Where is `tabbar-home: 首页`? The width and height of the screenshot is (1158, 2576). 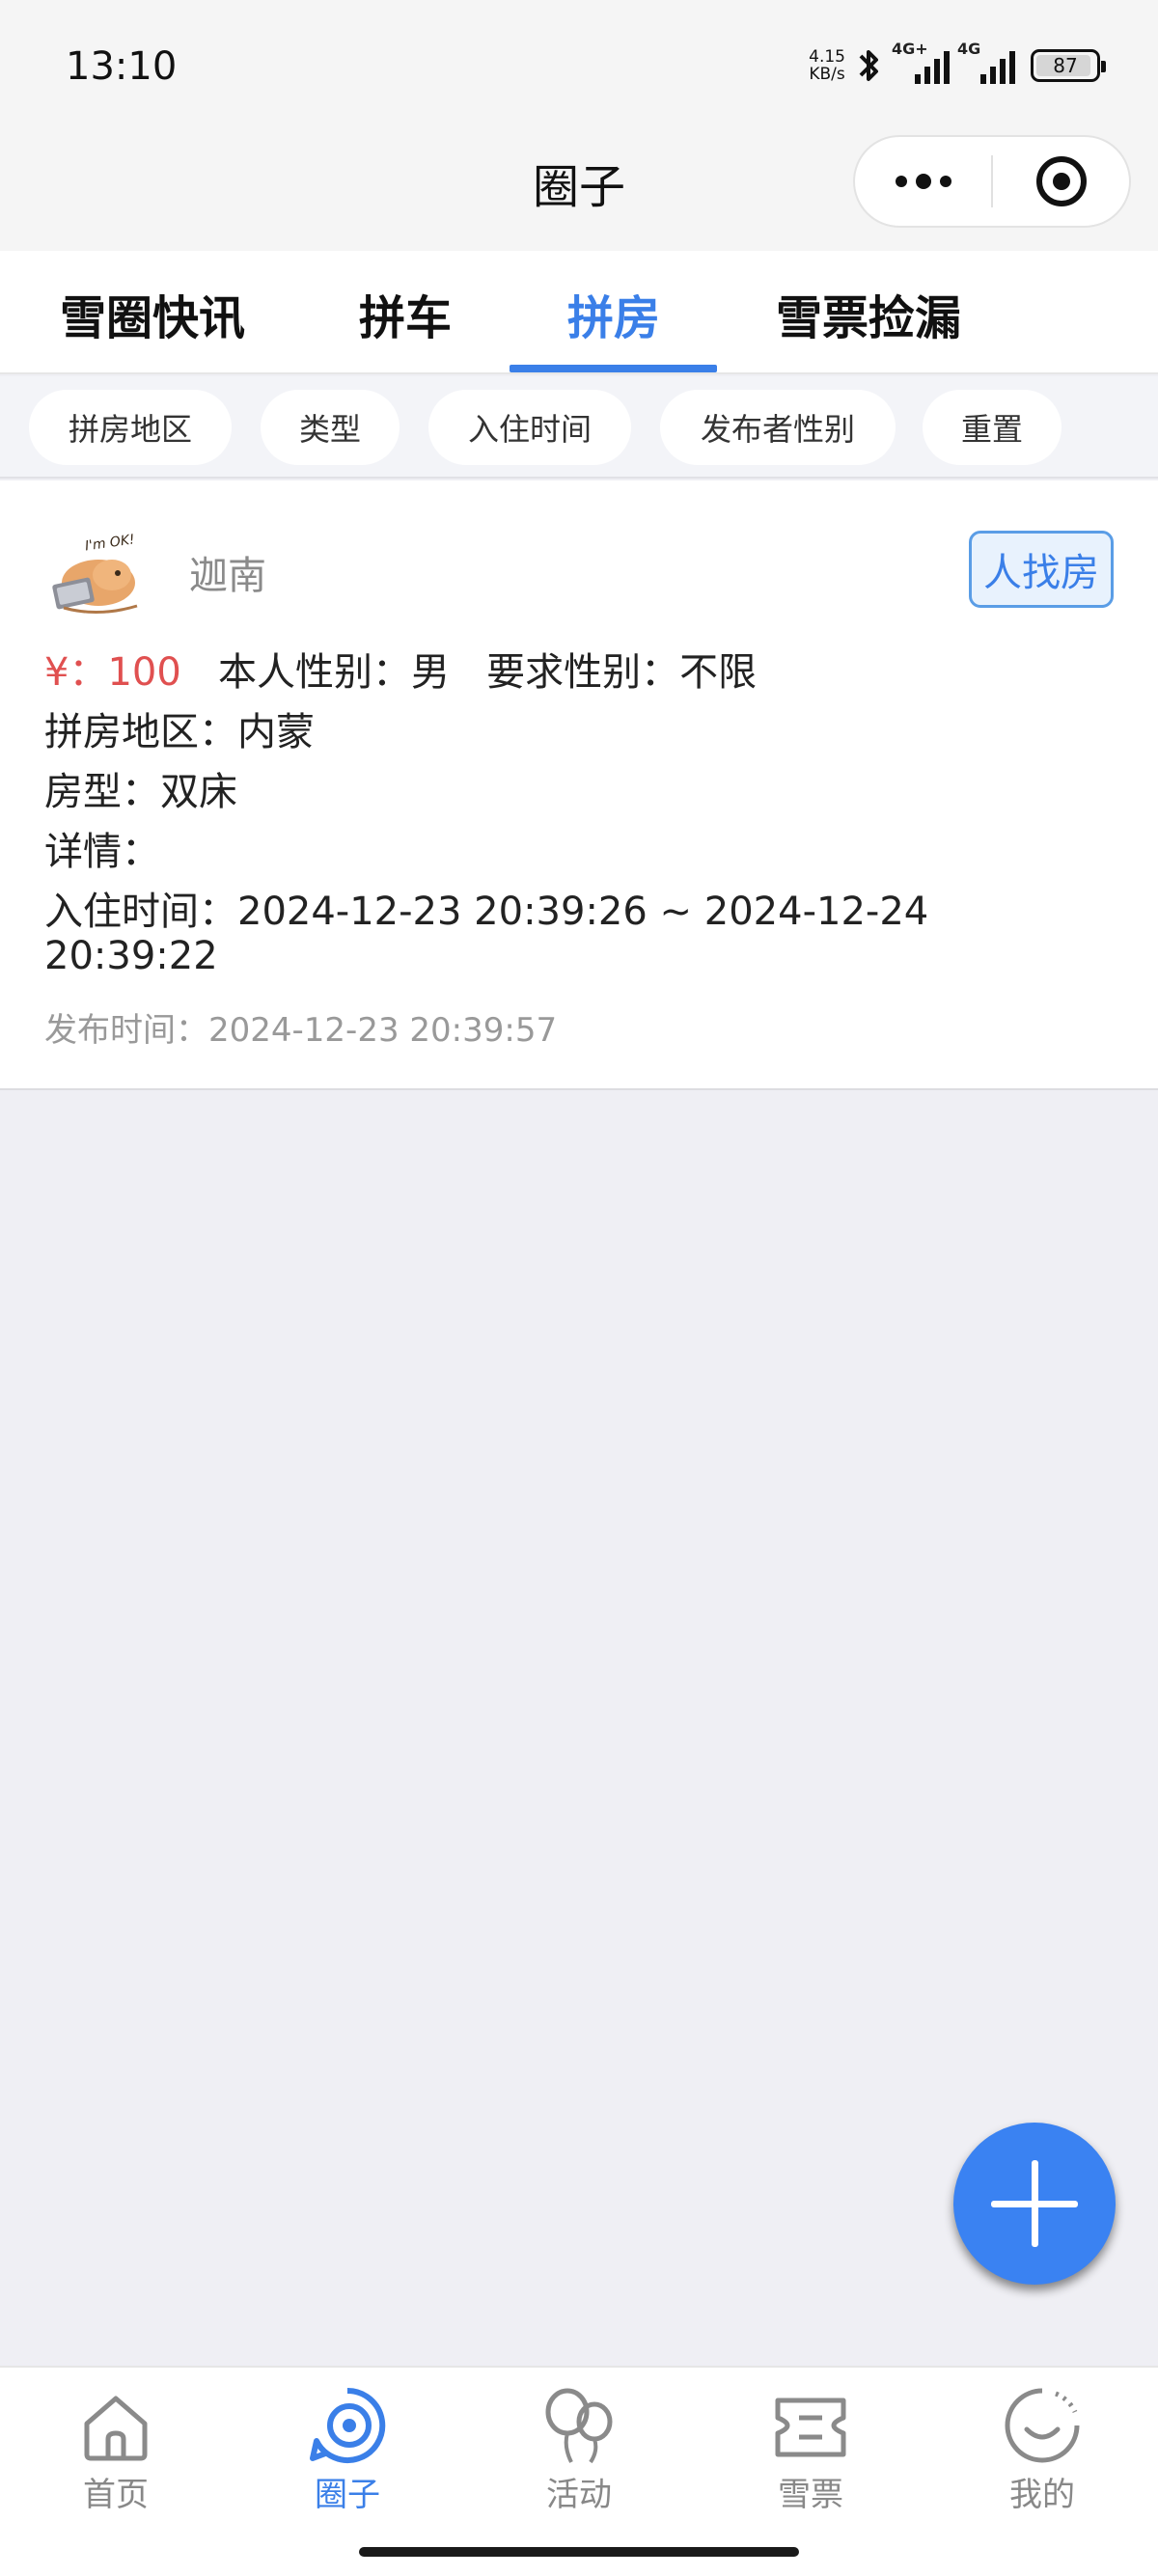 tabbar-home: 首页 is located at coordinates (115, 2450).